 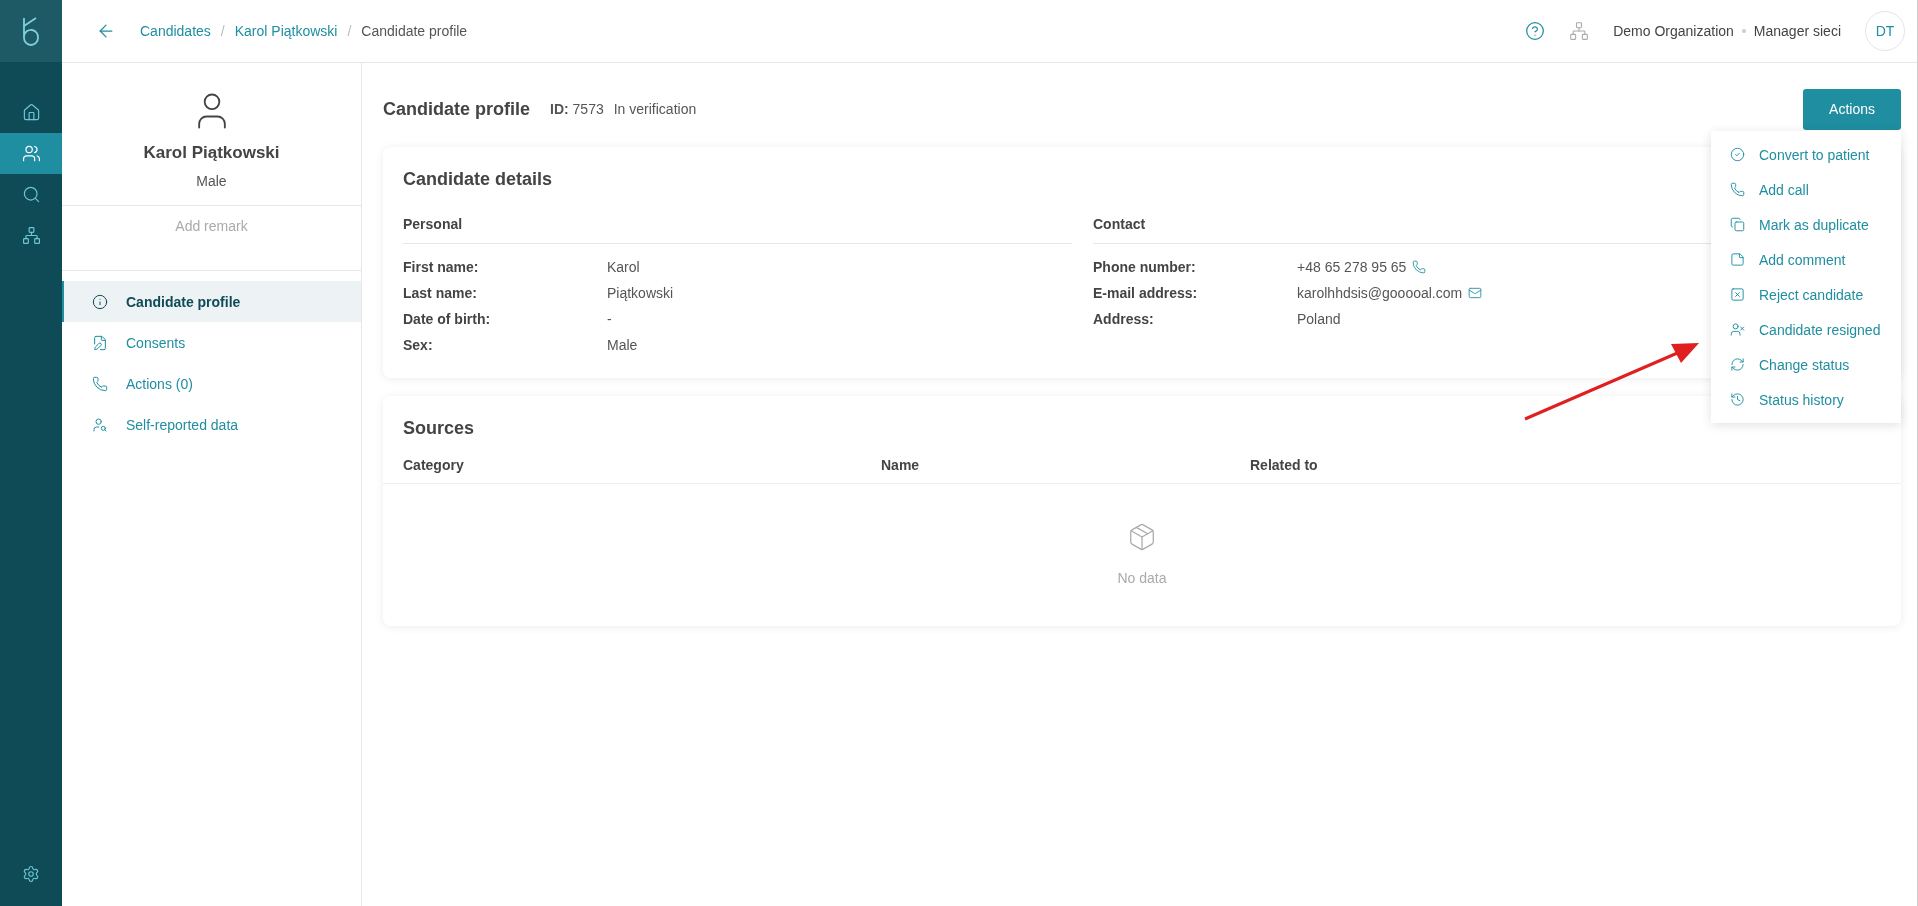 What do you see at coordinates (1145, 267) in the screenshot?
I see `field-label: Phone number:` at bounding box center [1145, 267].